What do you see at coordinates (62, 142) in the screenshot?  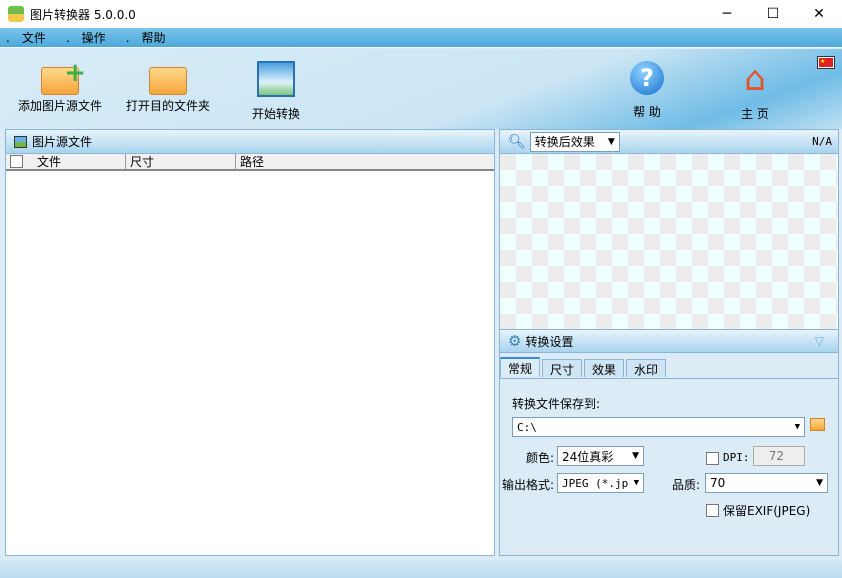 I see `panel-title: 图片源文件` at bounding box center [62, 142].